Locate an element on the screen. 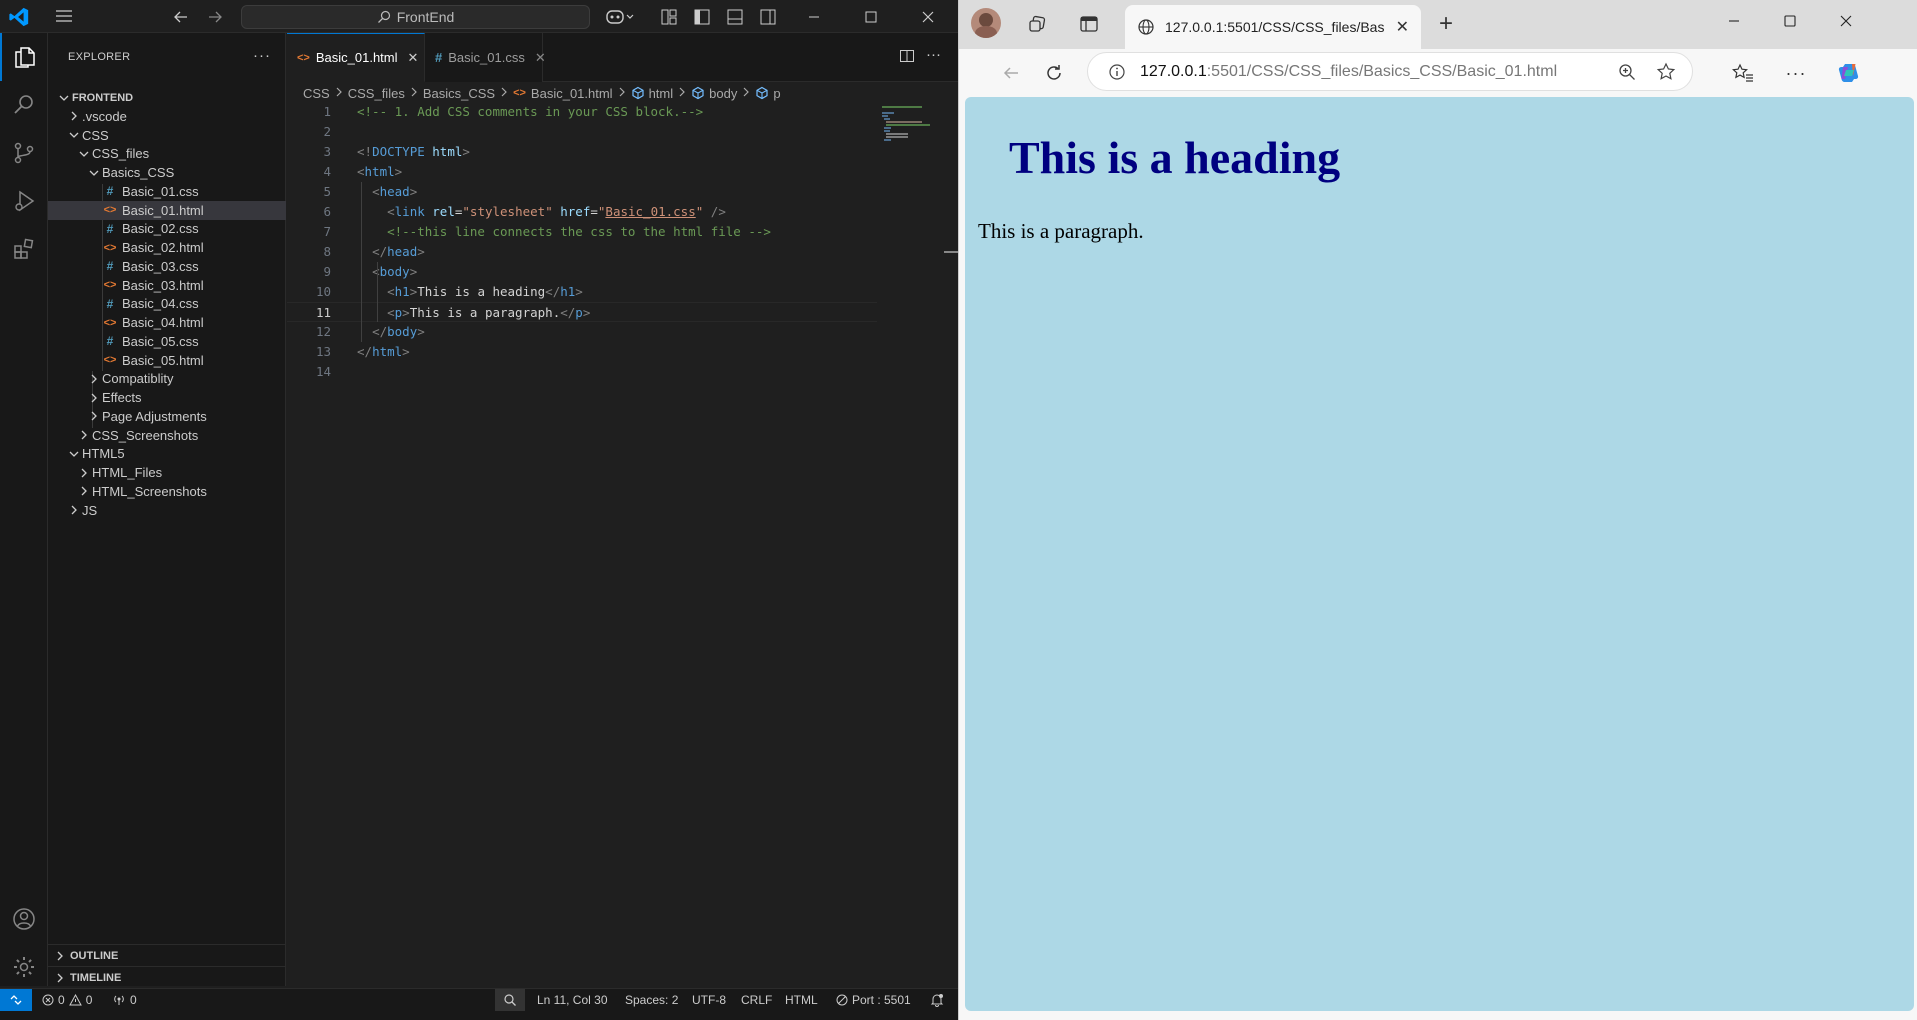  file-tree-item: # Basic_01.css is located at coordinates (167, 191).